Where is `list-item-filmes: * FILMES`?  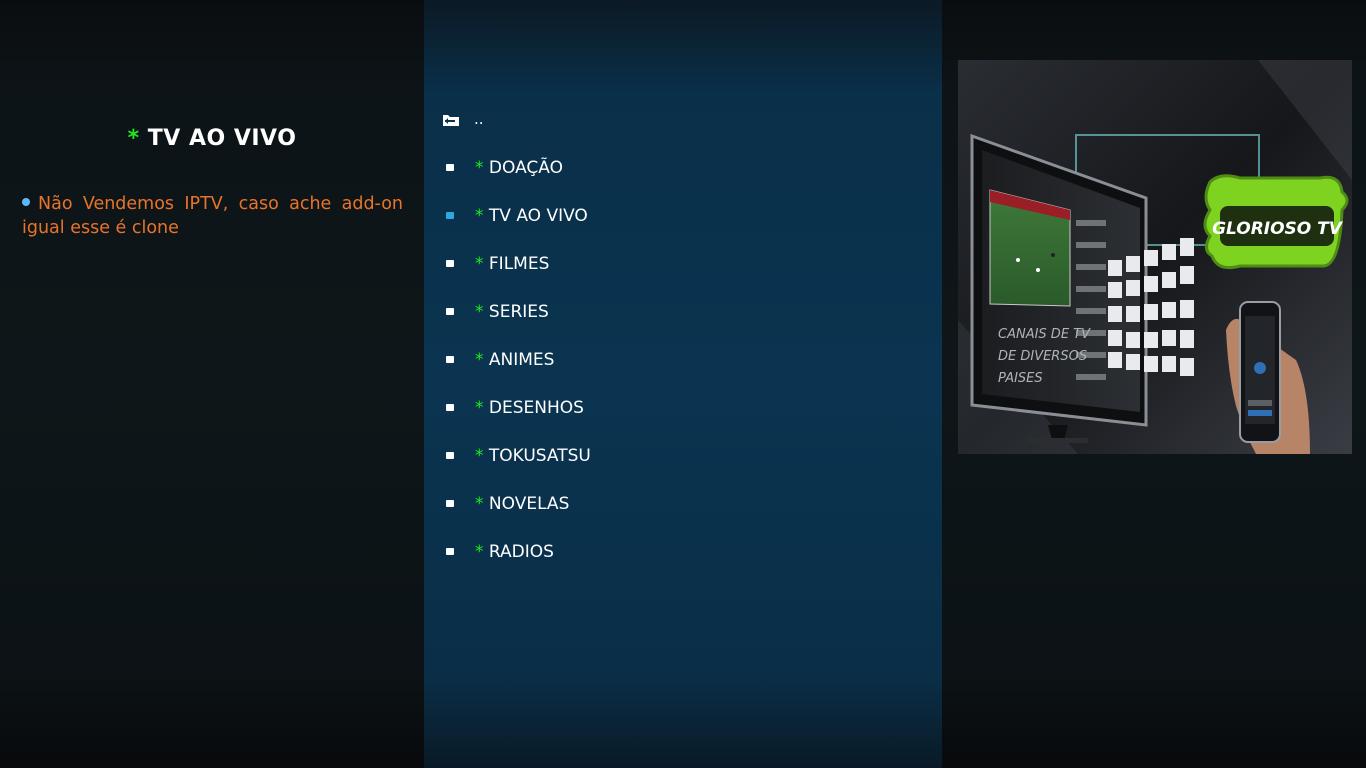 list-item-filmes: * FILMES is located at coordinates (683, 264).